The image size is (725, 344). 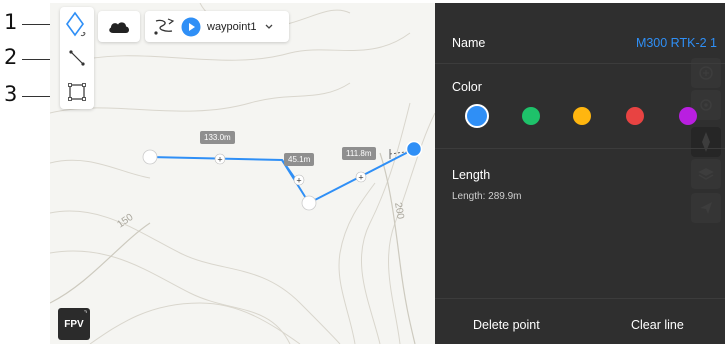 What do you see at coordinates (471, 175) in the screenshot?
I see `length-label: Length` at bounding box center [471, 175].